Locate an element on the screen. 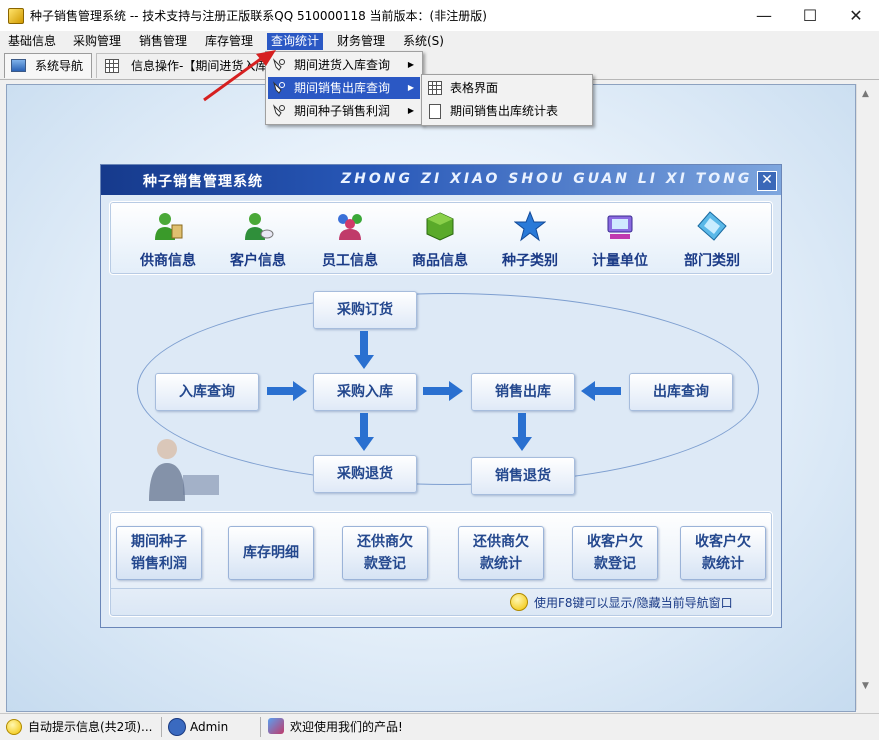 The height and width of the screenshot is (740, 879). star-icon is located at coordinates (530, 226).